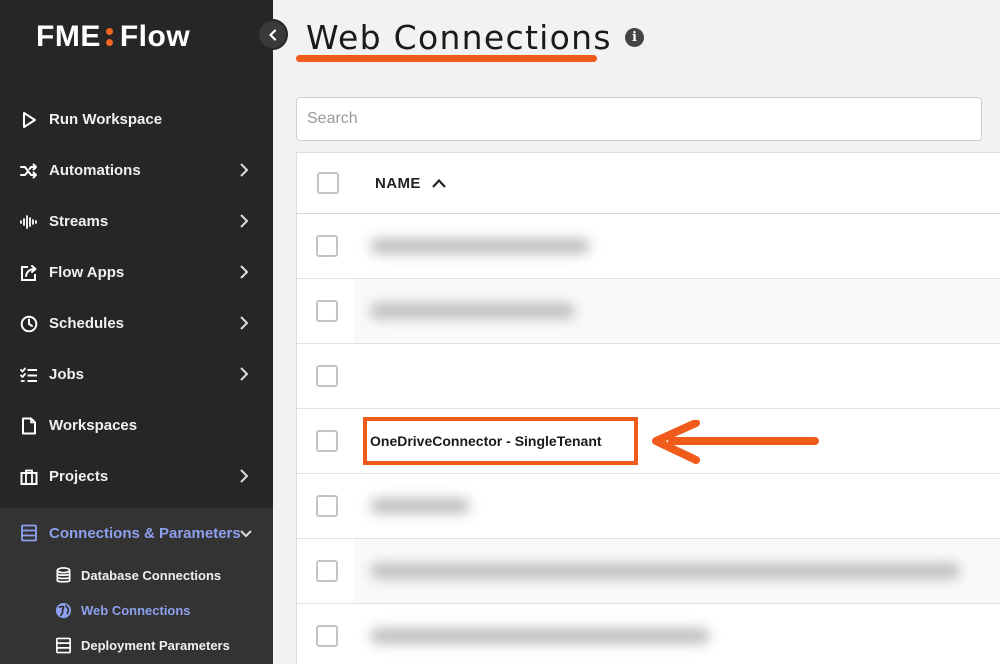 This screenshot has height=664, width=1000. What do you see at coordinates (145, 533) in the screenshot?
I see `sidebar-item-label: Connections & Parameters` at bounding box center [145, 533].